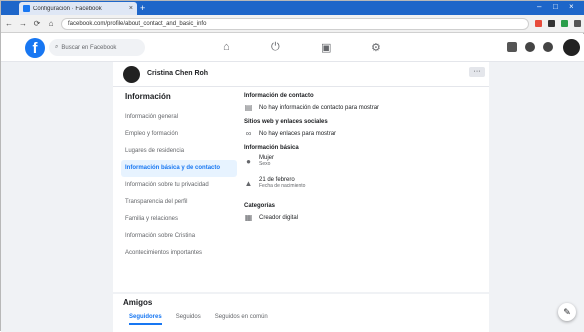 The width and height of the screenshot is (584, 332). Describe the element at coordinates (142, 8) in the screenshot. I see `new-tab-button: +` at that location.